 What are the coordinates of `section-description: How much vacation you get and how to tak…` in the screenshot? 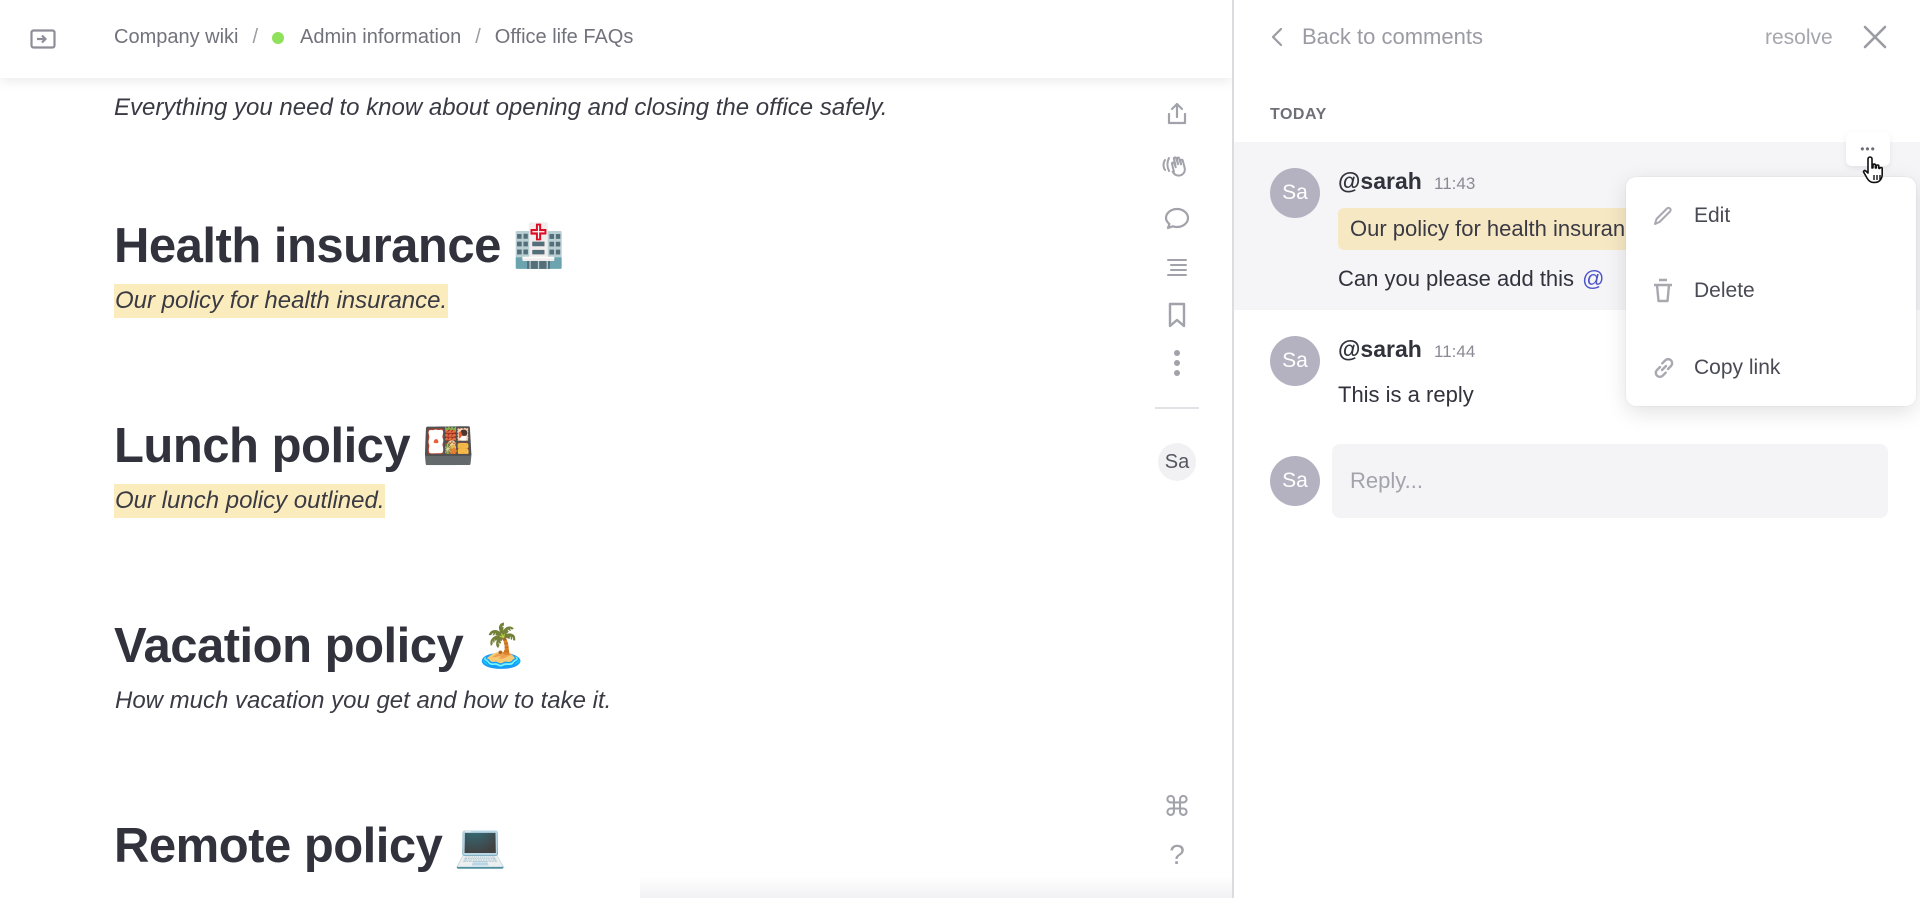 It's located at (363, 700).